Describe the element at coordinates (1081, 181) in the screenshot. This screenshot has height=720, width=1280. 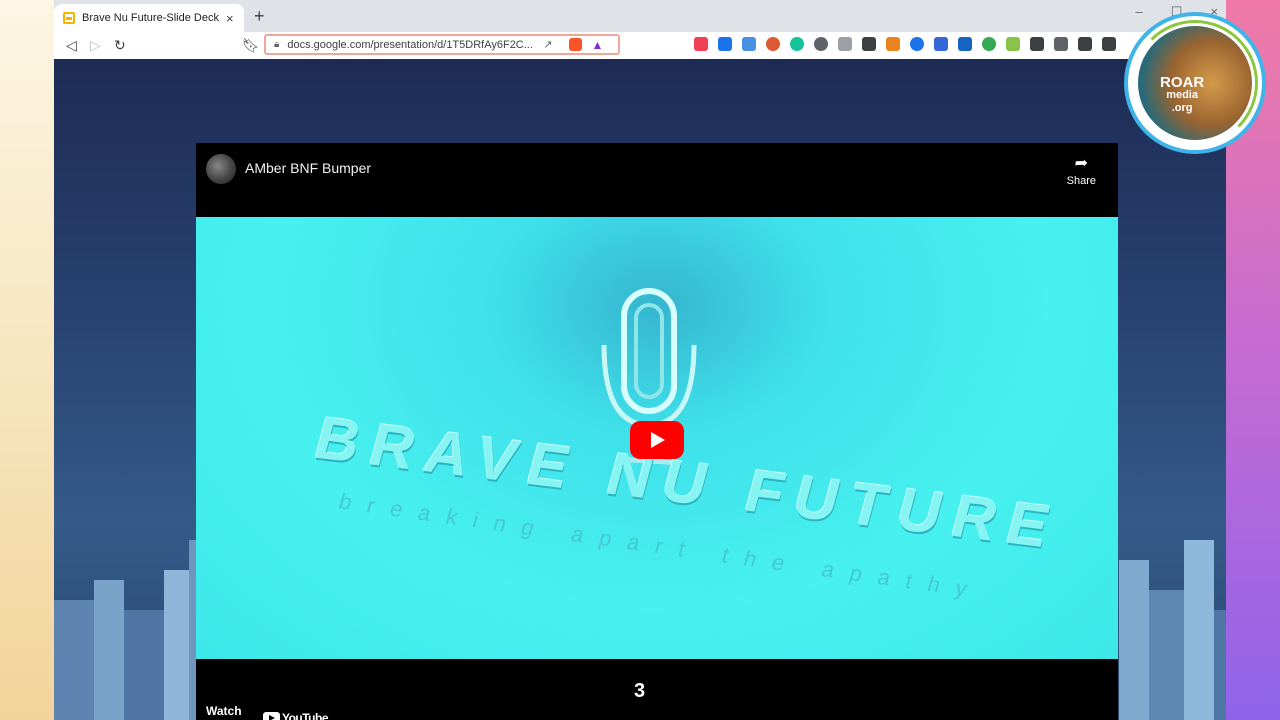
I see `share-label: Share` at that location.